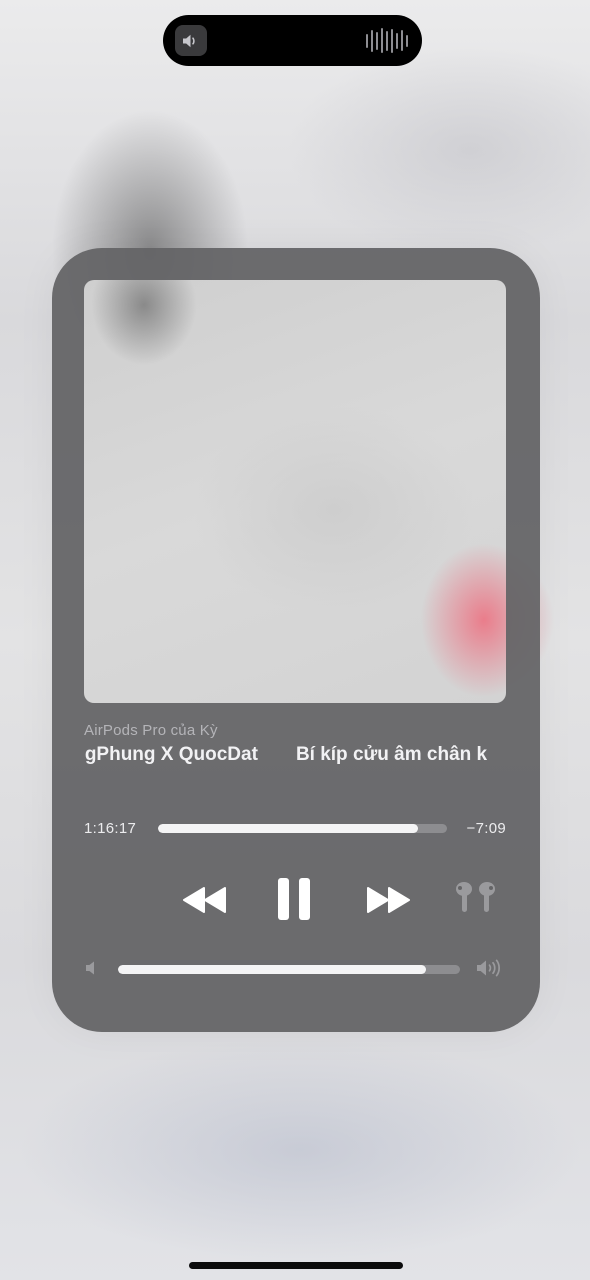 The image size is (590, 1280). Describe the element at coordinates (486, 828) in the screenshot. I see `remaining-time: −7:09` at that location.